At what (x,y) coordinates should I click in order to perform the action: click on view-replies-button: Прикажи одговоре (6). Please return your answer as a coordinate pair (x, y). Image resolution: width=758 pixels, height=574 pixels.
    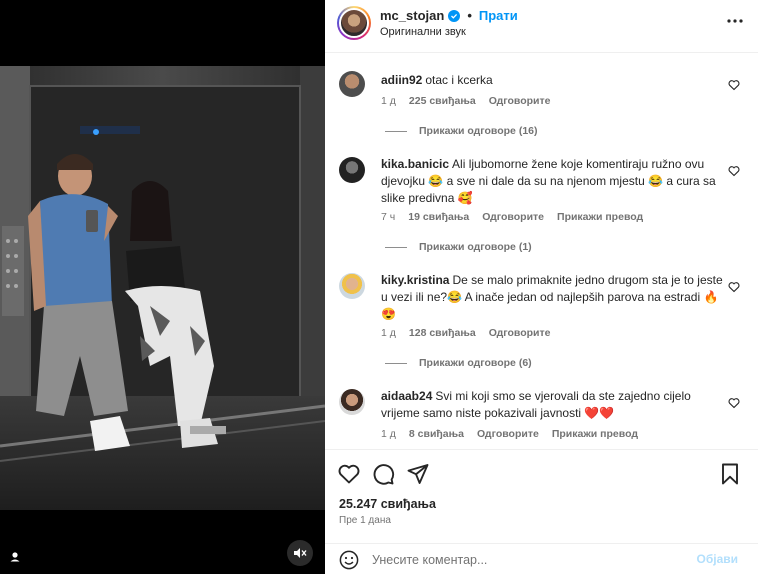
    Looking at the image, I should click on (458, 363).